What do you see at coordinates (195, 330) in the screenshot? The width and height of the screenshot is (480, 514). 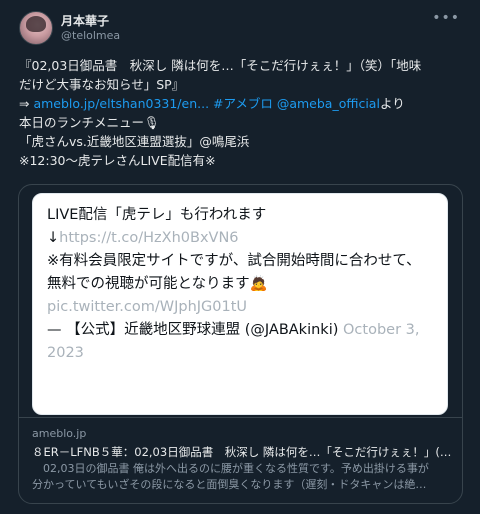 I see `embed-attribution: — 【公式】近畿地区野球連盟 (@JABAkinki)` at bounding box center [195, 330].